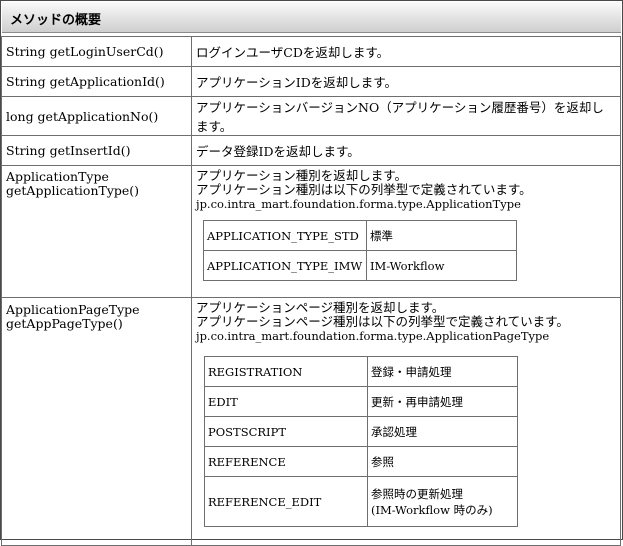 The width and height of the screenshot is (623, 546). I want to click on method-name: long getApplicationNo(), so click(96, 116).